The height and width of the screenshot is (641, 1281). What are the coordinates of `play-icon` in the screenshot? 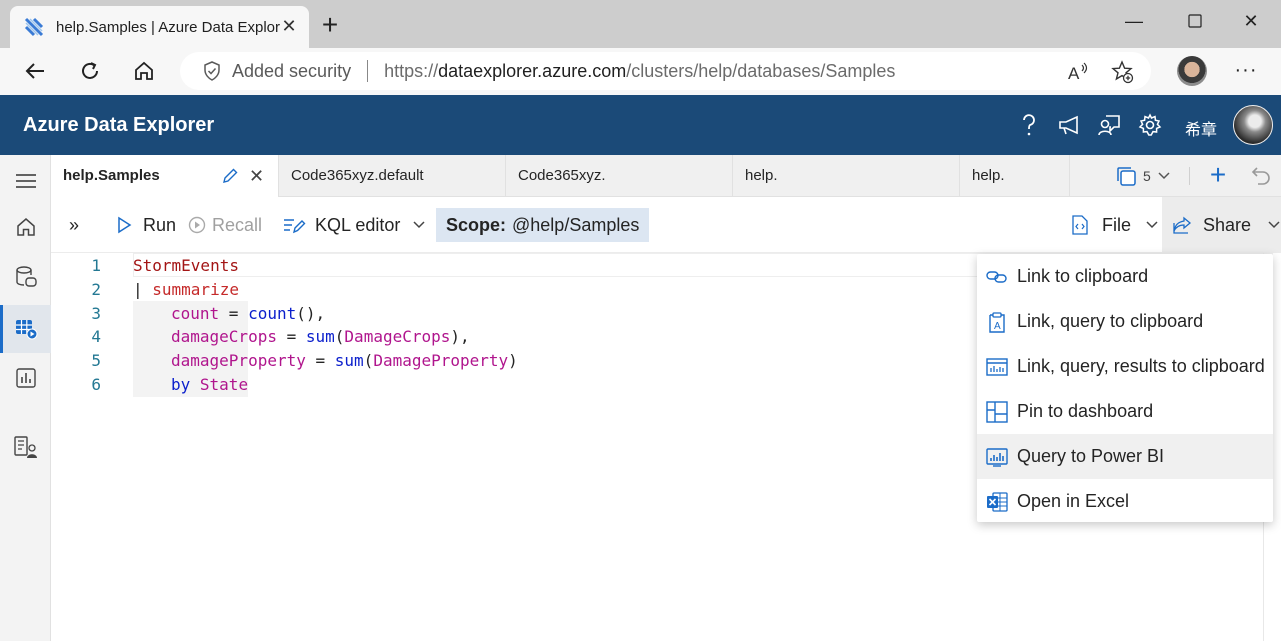 It's located at (125, 225).